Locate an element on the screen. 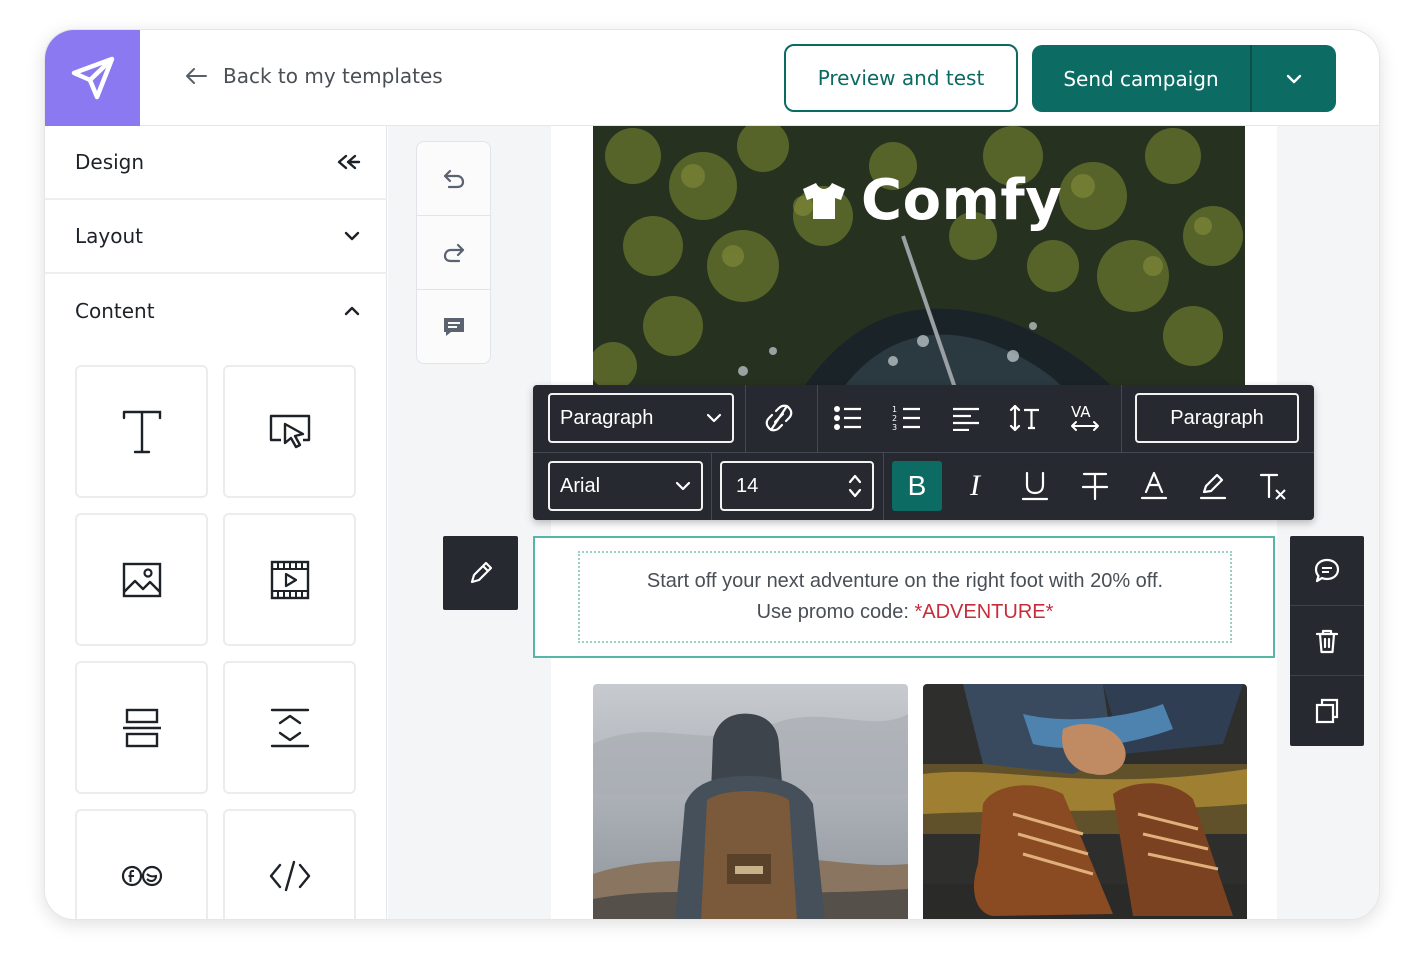  bulleted-list-icon is located at coordinates (847, 418).